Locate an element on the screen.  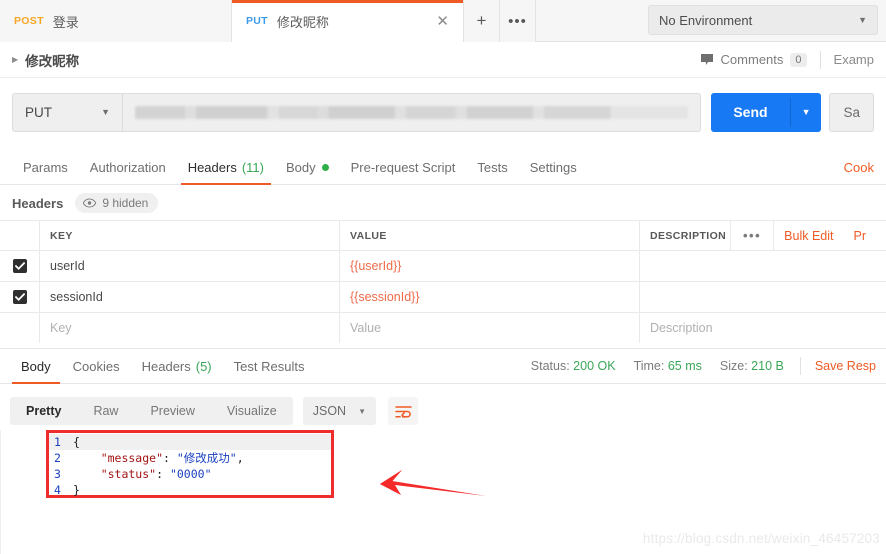
expand-triangle-icon: ▶ is located at coordinates (15, 59).